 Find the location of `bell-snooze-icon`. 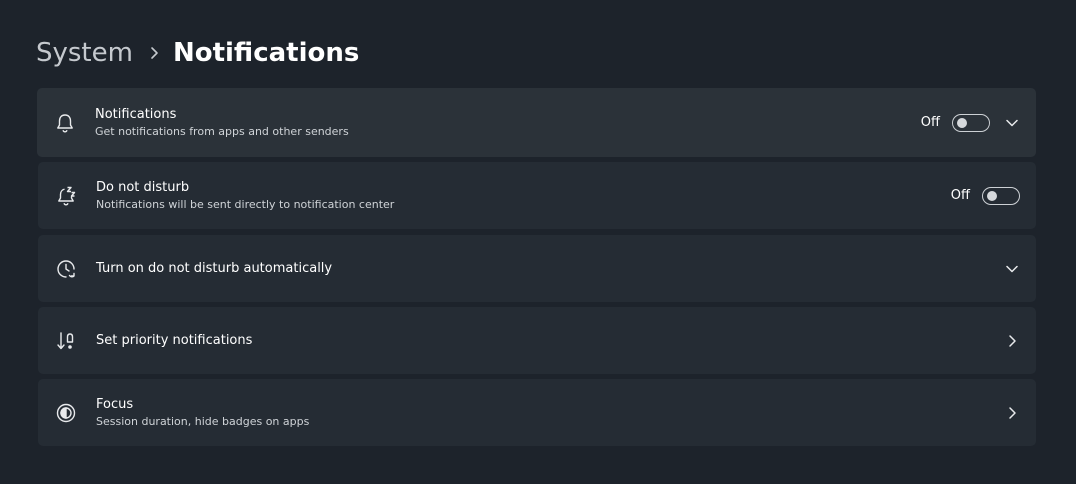

bell-snooze-icon is located at coordinates (66, 196).